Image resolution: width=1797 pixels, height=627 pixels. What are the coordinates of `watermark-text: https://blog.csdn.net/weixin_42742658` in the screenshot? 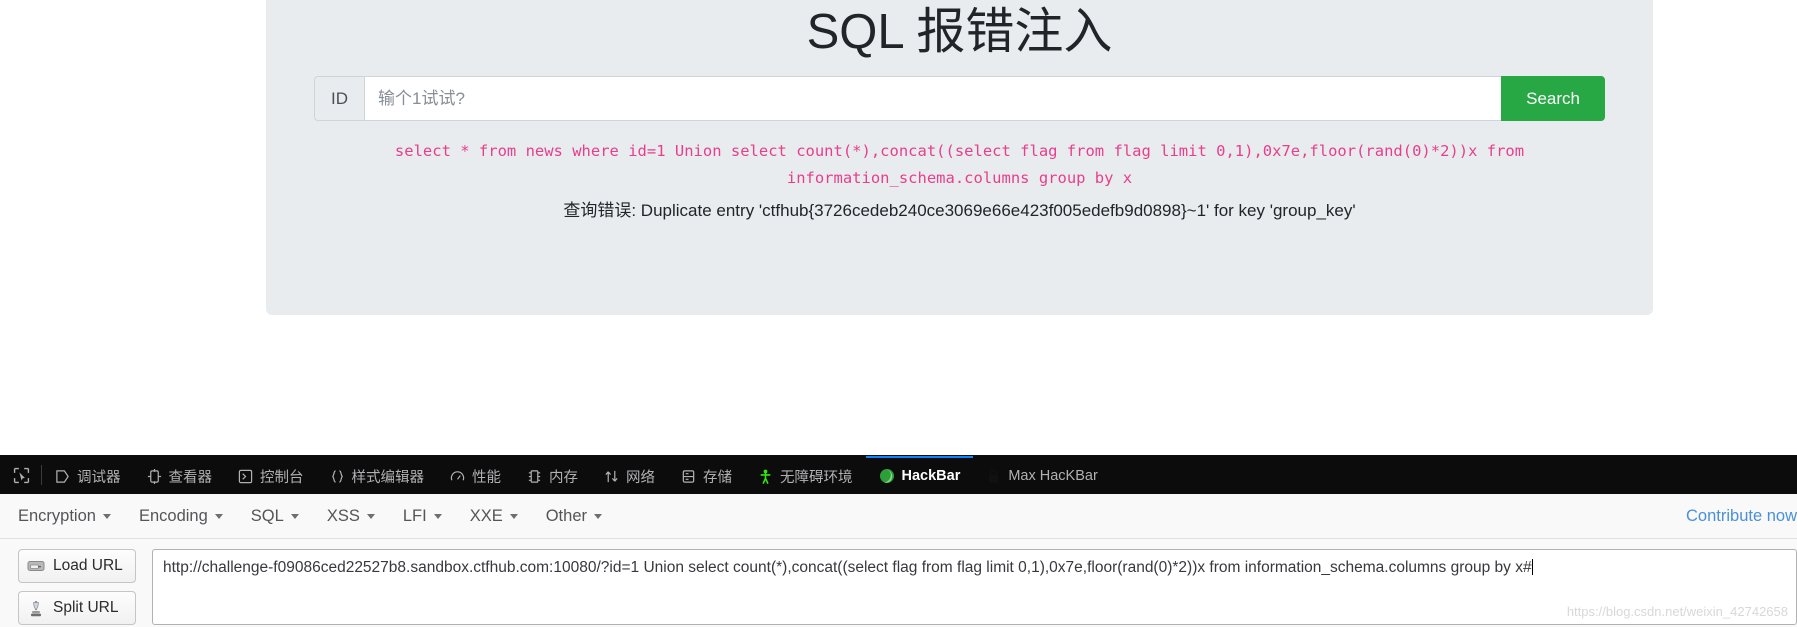 It's located at (1677, 612).